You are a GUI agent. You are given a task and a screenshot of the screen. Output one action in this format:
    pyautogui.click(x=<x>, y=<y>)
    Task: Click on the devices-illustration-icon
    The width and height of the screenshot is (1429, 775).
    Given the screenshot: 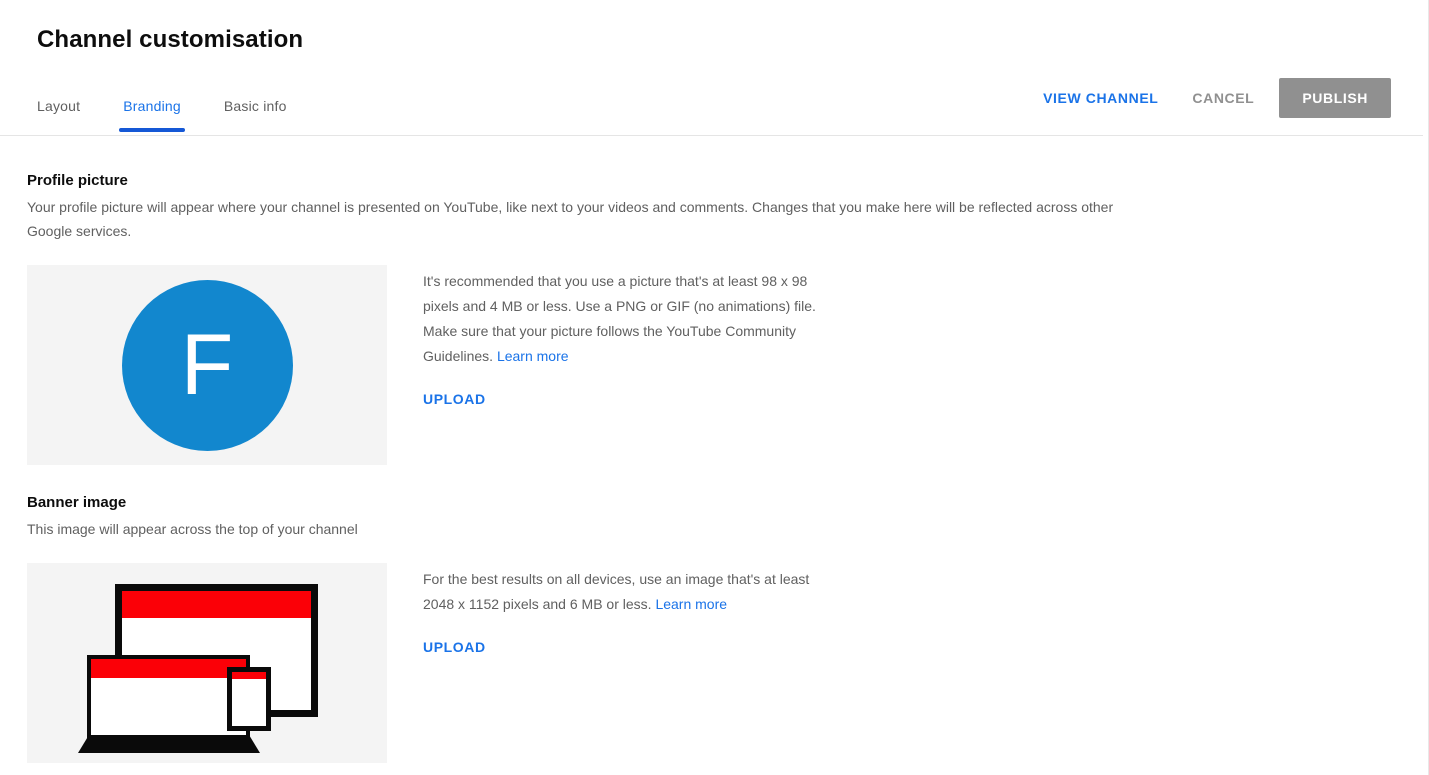 What is the action you would take?
    pyautogui.click(x=202, y=665)
    